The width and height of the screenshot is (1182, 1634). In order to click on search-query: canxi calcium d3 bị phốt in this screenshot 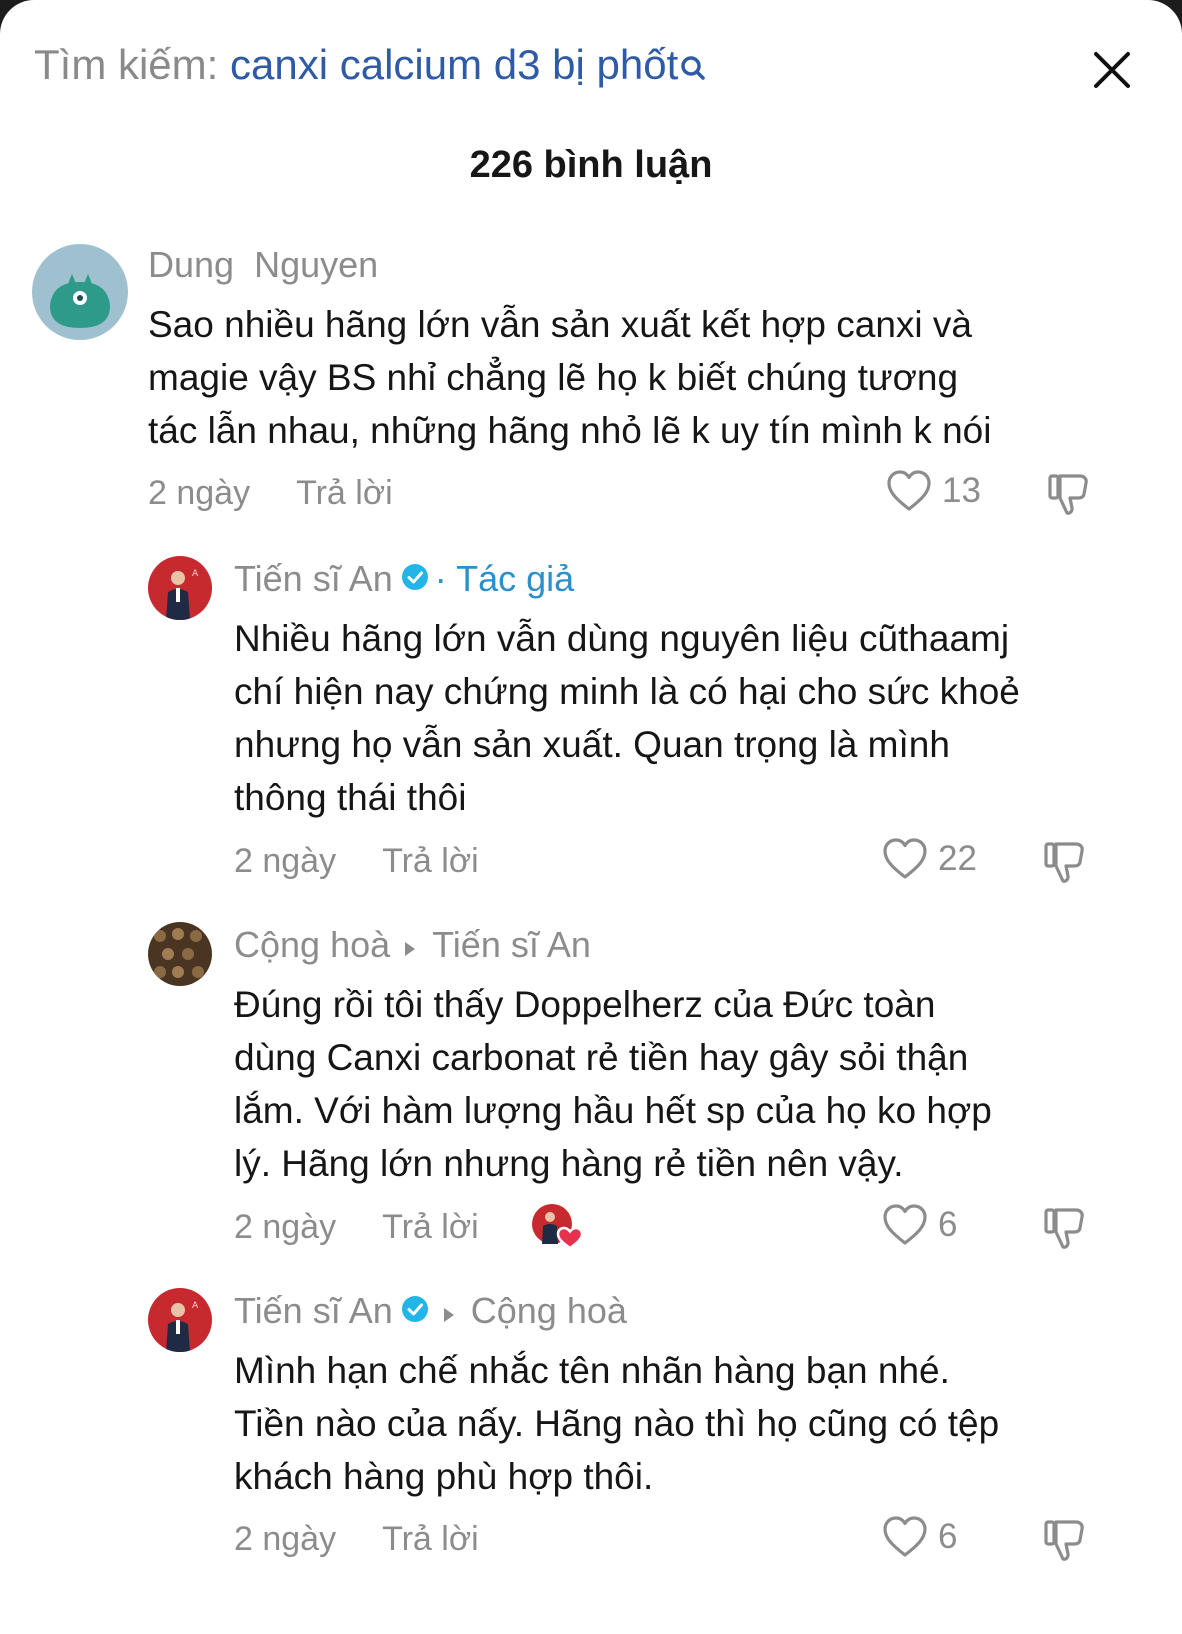, I will do `click(454, 64)`.